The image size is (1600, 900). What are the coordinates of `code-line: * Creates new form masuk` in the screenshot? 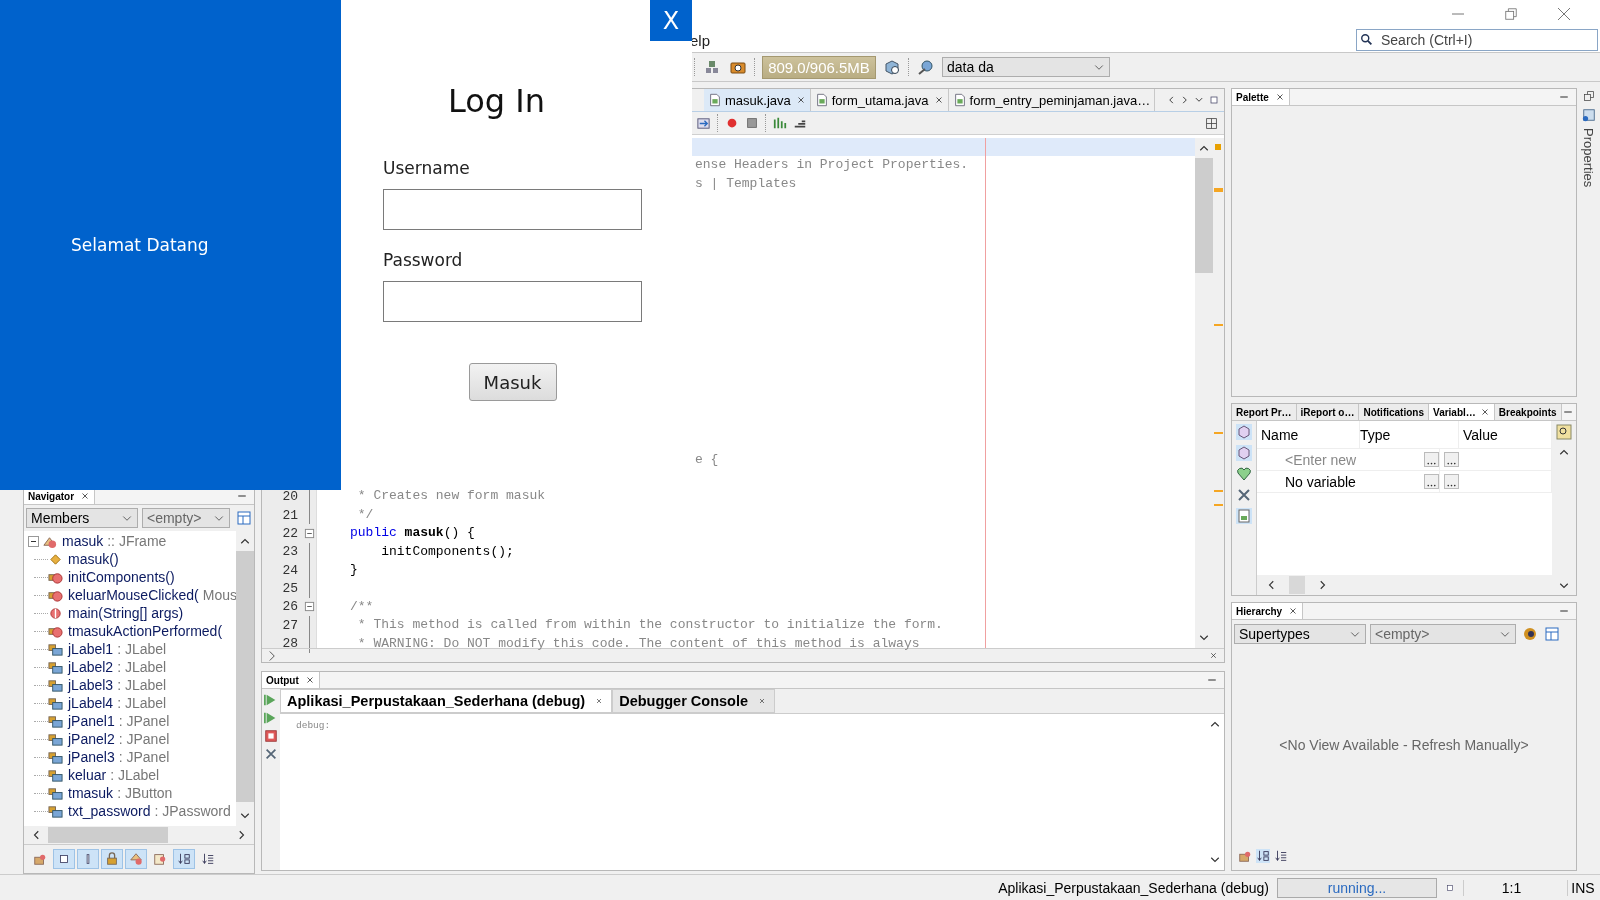 It's located at (451, 496).